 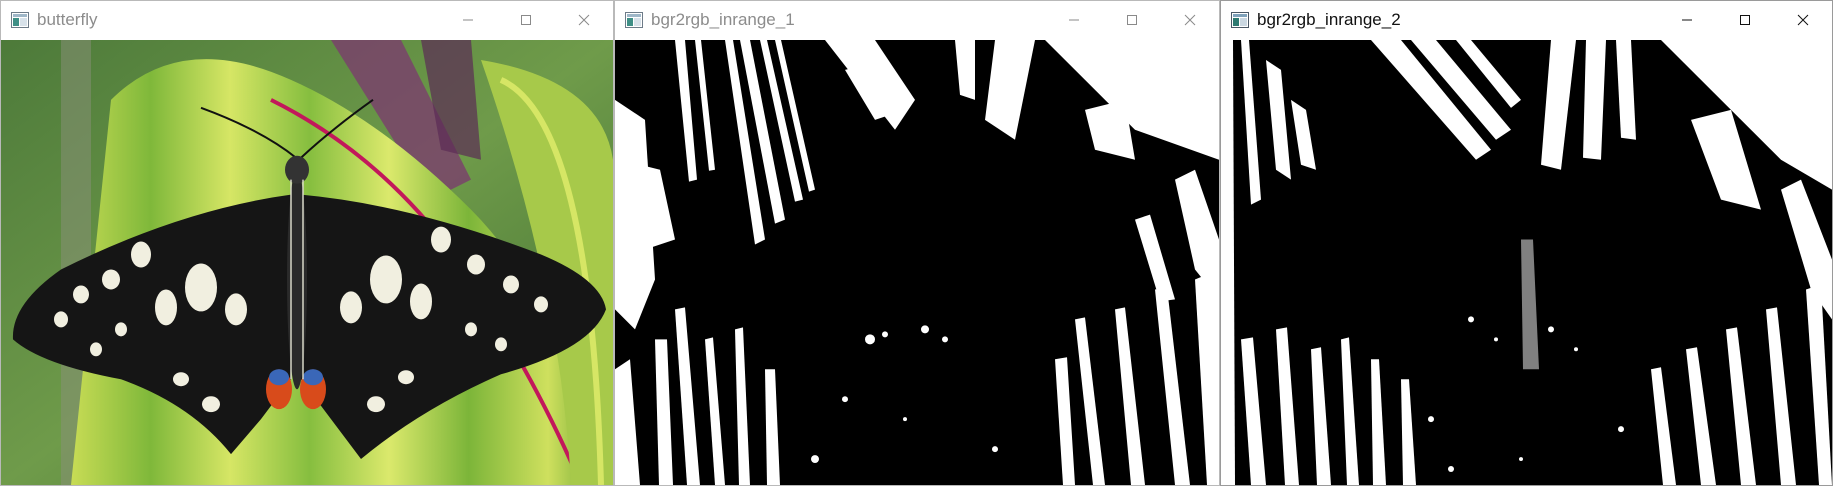 What do you see at coordinates (1526, 20) in the screenshot?
I see `title-bar: bgr2rgb_inrange_2` at bounding box center [1526, 20].